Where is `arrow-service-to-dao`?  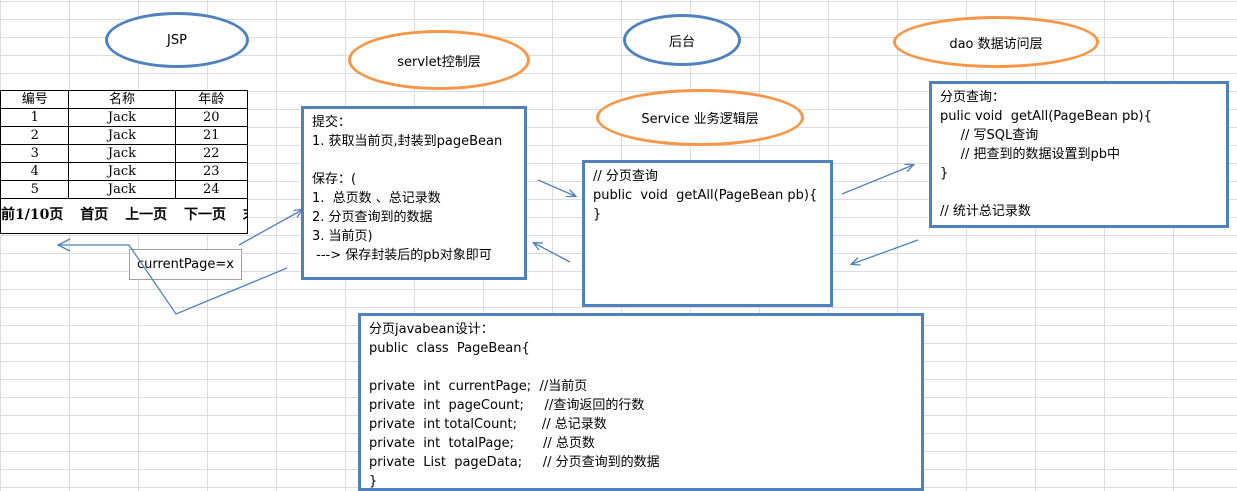
arrow-service-to-dao is located at coordinates (877, 180).